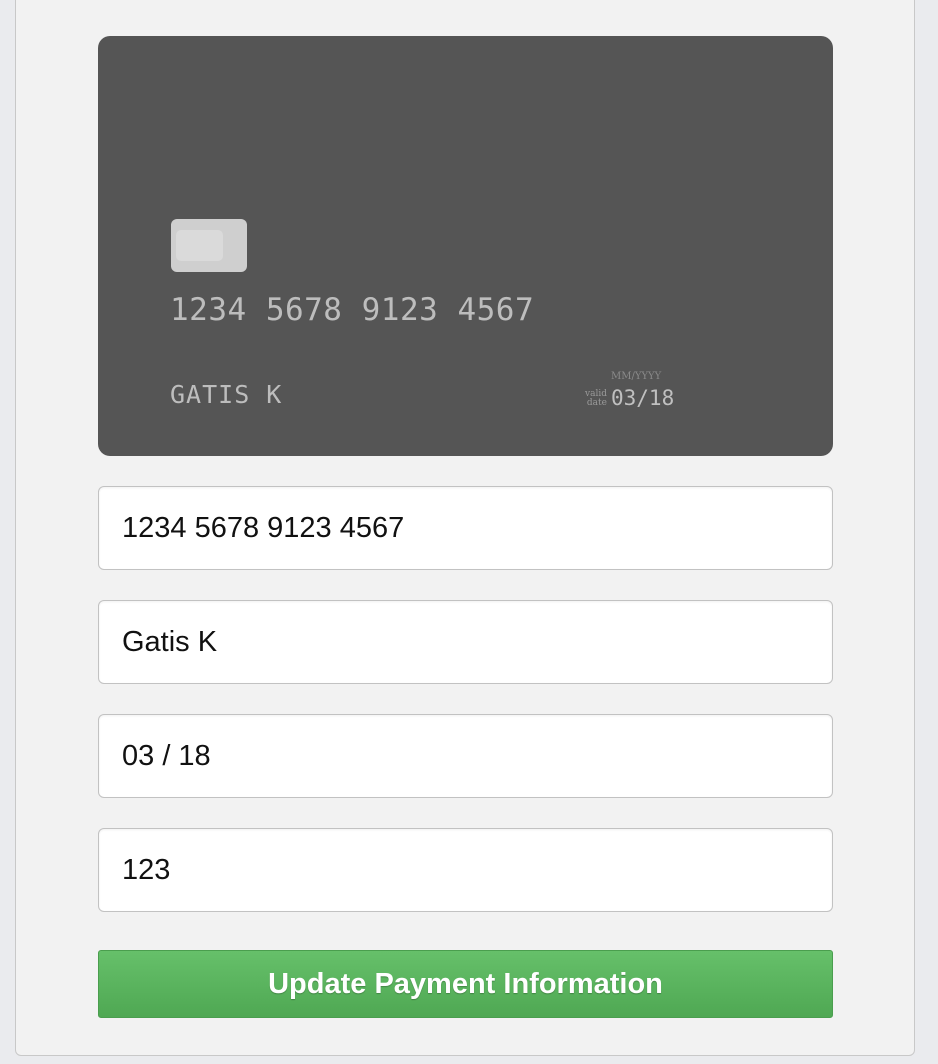 This screenshot has width=938, height=1064. Describe the element at coordinates (166, 755) in the screenshot. I see `expiry-date-value: 03 / 18` at that location.